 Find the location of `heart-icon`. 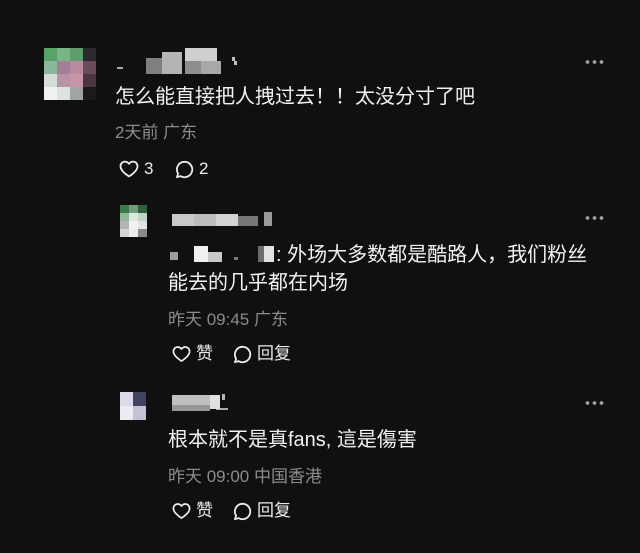

heart-icon is located at coordinates (181, 511).